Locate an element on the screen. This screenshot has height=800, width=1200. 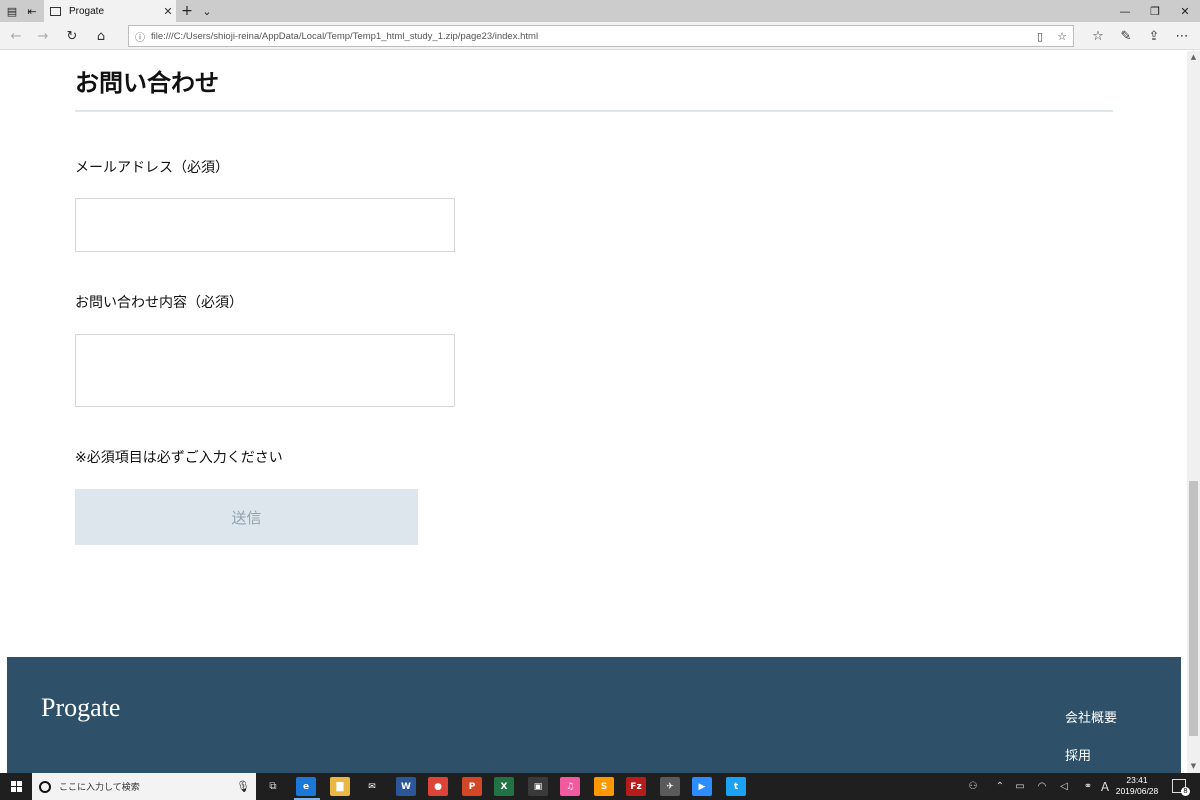
notification-center-icon: 8 is located at coordinates (1181, 787).